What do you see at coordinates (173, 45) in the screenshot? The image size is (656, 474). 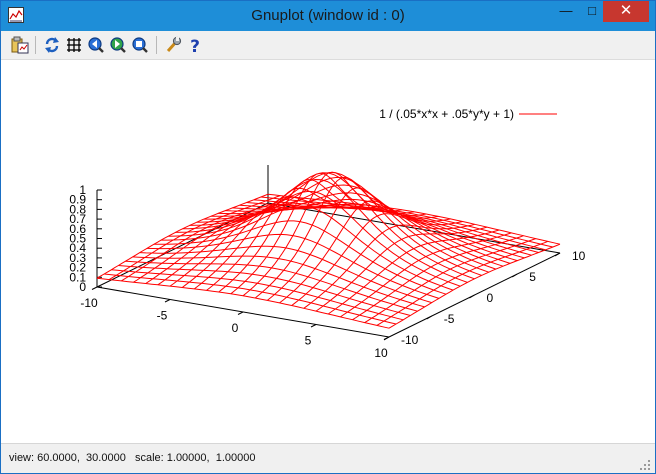 I see `options-wrench-icon` at bounding box center [173, 45].